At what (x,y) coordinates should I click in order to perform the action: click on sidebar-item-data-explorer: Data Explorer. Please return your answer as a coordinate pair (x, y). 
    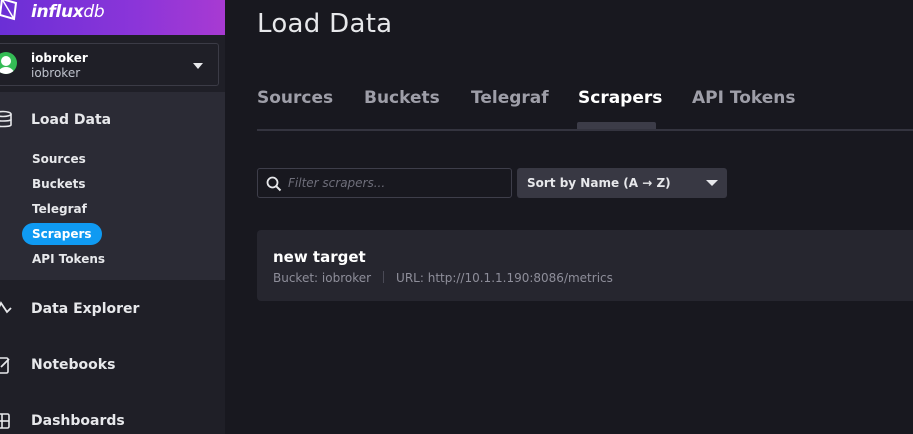
    Looking at the image, I should click on (112, 309).